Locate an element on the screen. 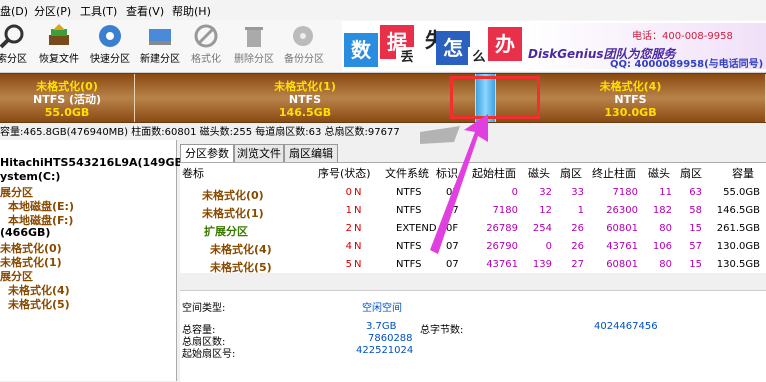 This screenshot has width=766, height=382. col-label: 卷标 is located at coordinates (193, 173).